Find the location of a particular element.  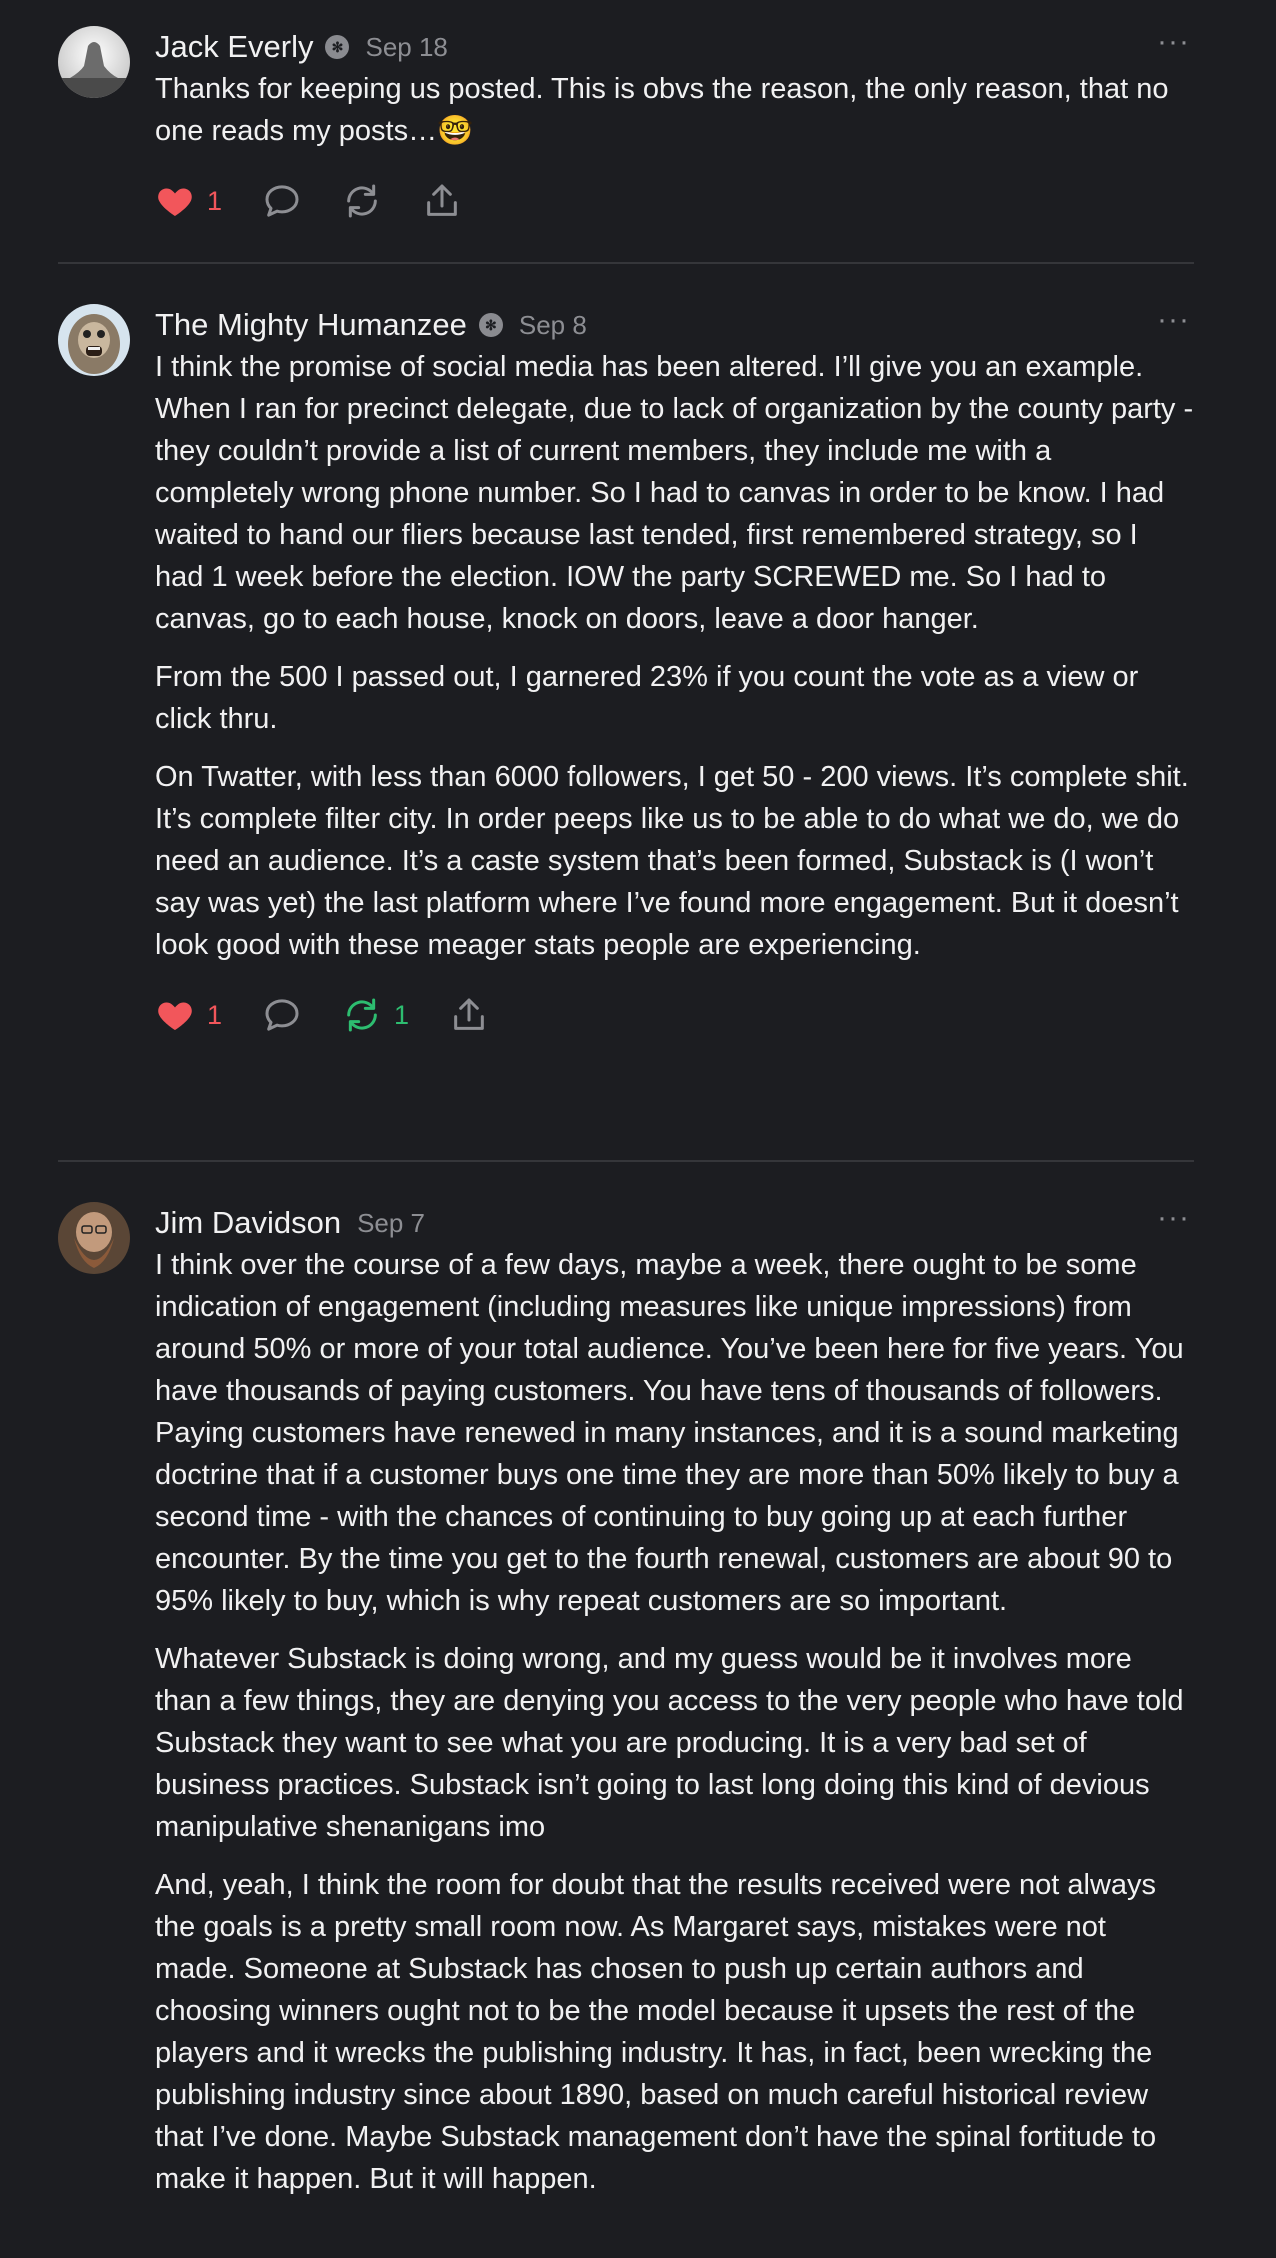

restack-button is located at coordinates (362, 201).